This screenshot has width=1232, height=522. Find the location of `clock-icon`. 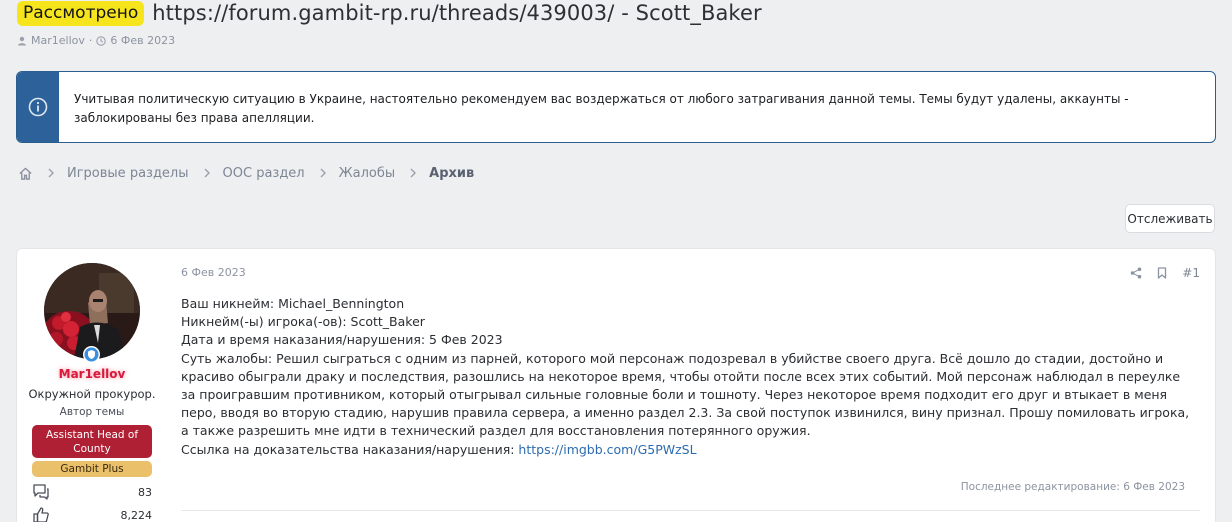

clock-icon is located at coordinates (101, 40).